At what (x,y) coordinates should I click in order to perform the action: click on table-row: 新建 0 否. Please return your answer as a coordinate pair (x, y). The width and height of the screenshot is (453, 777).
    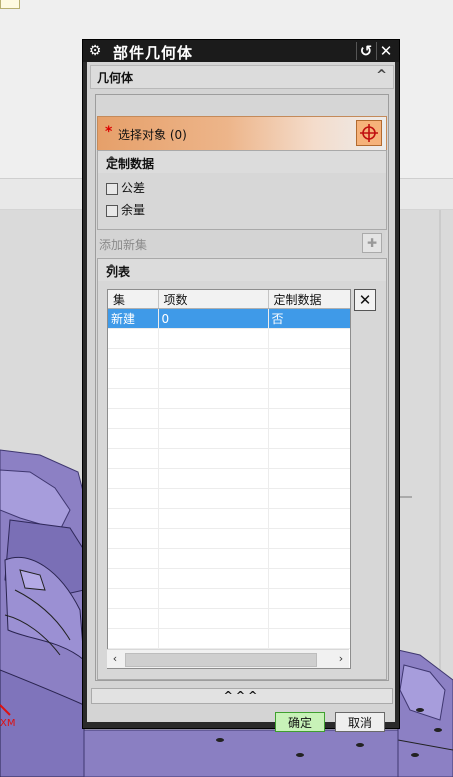
    Looking at the image, I should click on (229, 318).